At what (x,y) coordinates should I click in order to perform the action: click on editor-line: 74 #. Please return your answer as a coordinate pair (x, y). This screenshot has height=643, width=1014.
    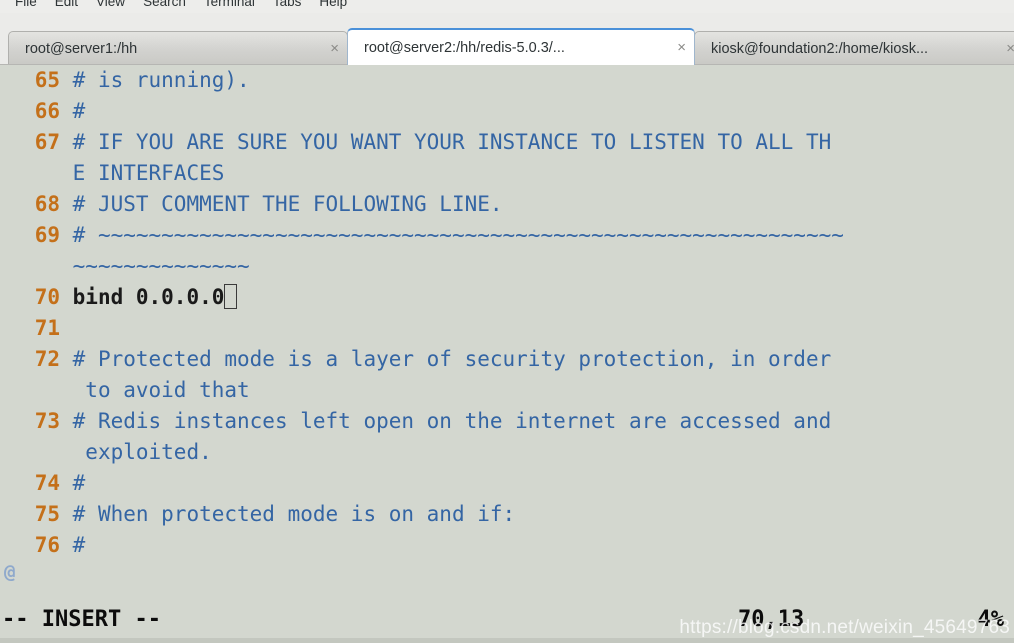
    Looking at the image, I should click on (507, 483).